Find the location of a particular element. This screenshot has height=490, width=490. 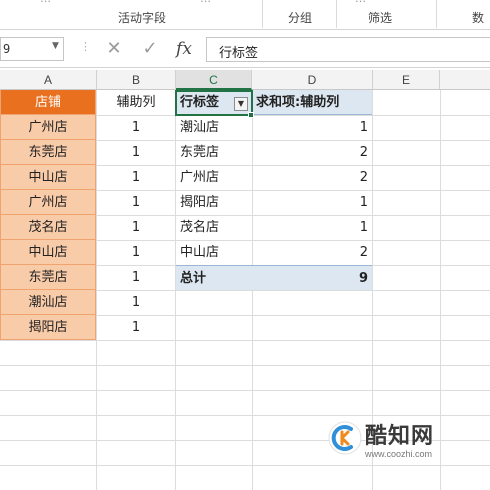

formula-bar-resize-handle: ⋮ is located at coordinates (85, 46).